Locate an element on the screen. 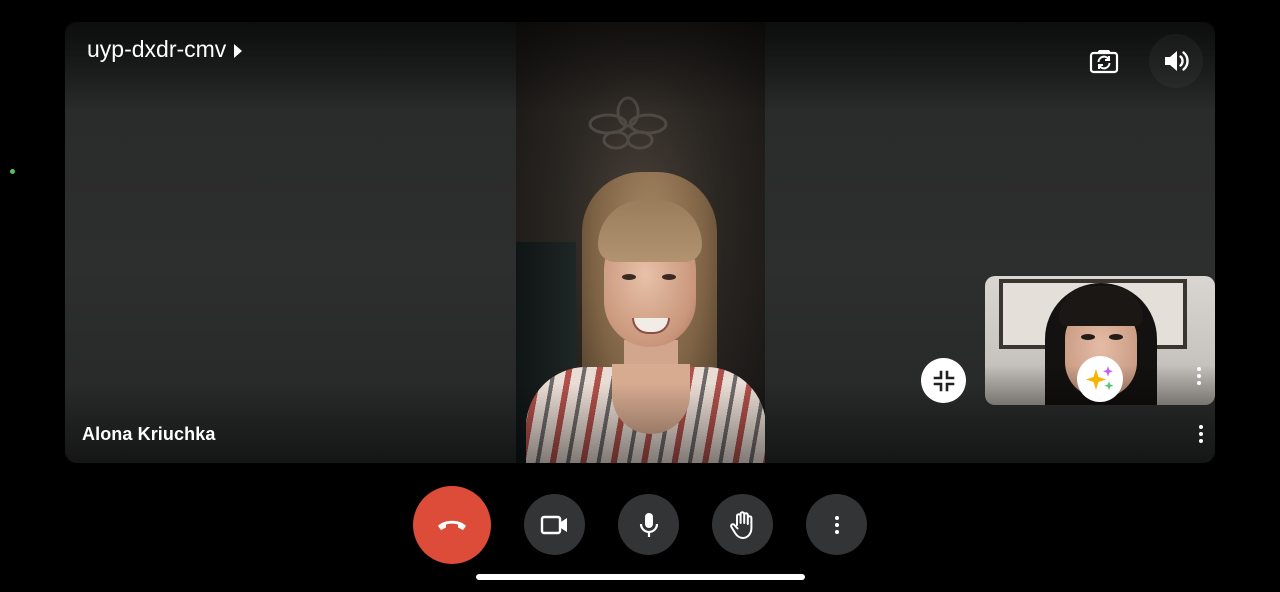 The width and height of the screenshot is (1280, 592). effects-button is located at coordinates (1100, 379).